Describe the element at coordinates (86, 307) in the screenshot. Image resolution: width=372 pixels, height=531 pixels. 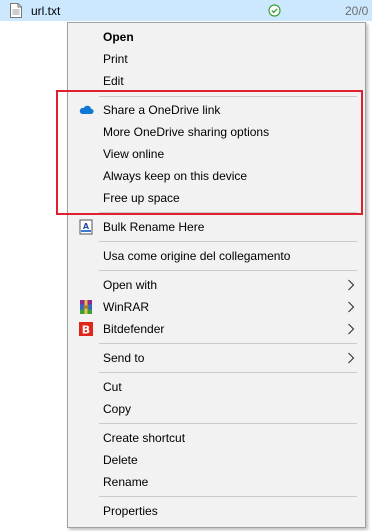
I see `winrar-icon` at that location.